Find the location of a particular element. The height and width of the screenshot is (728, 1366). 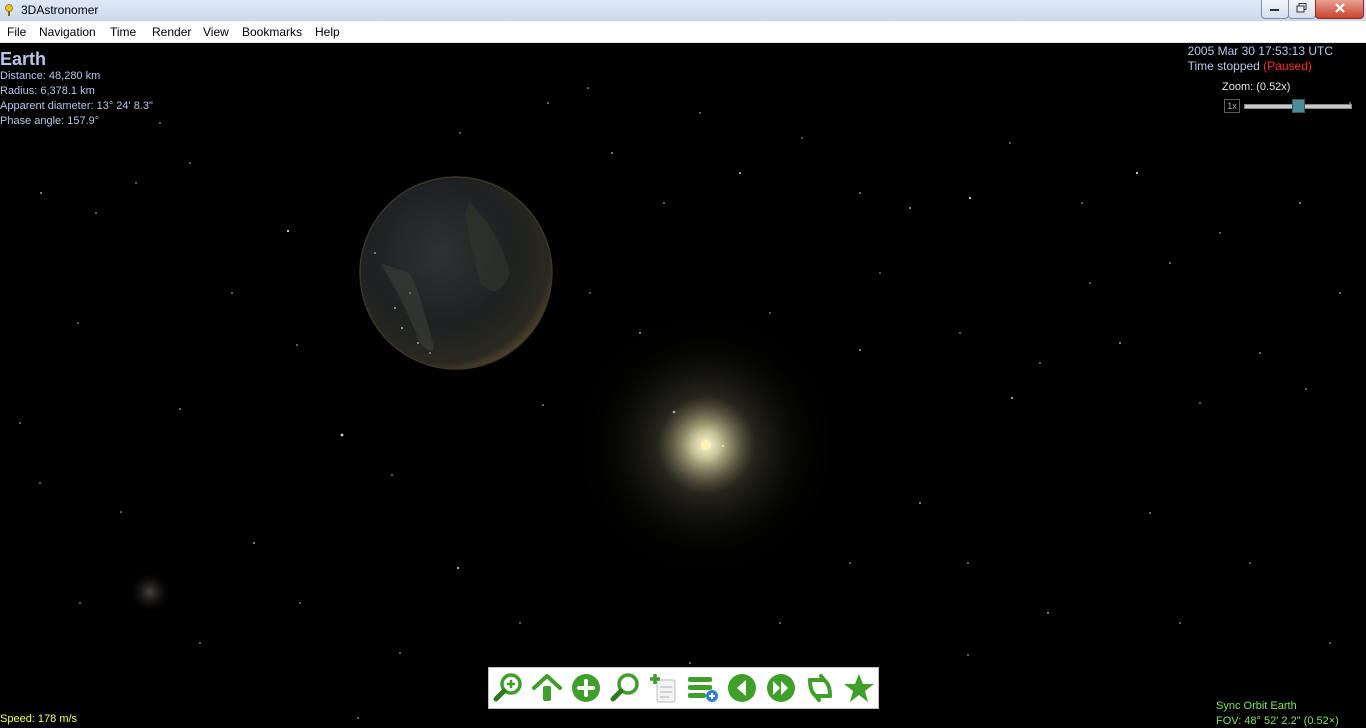

restore-icon is located at coordinates (1301, 8).